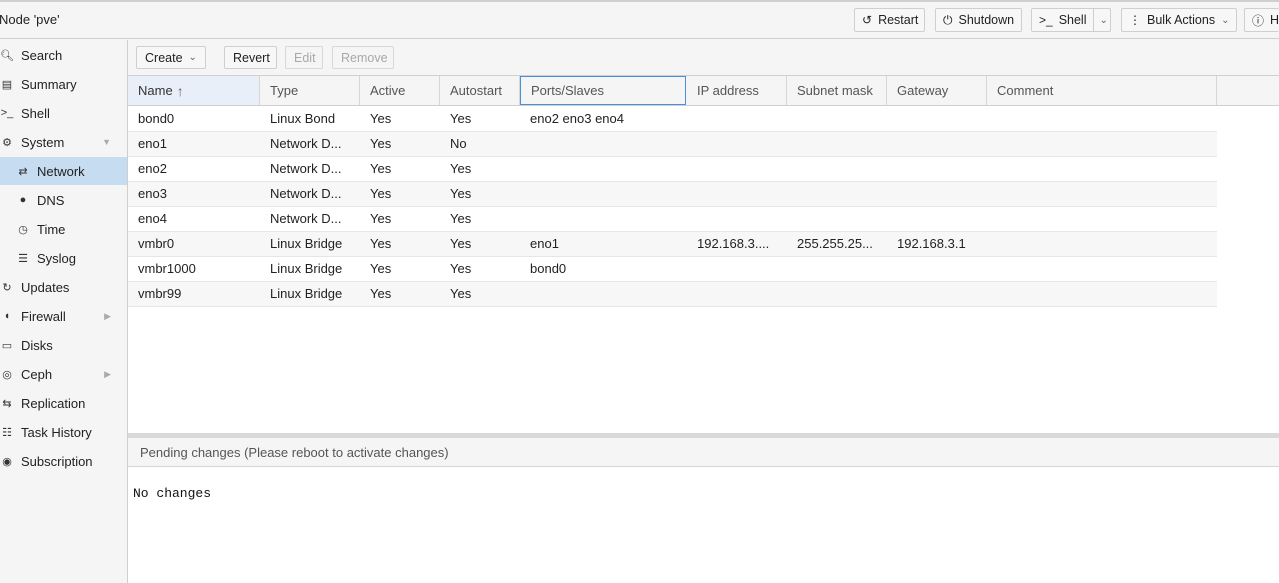 The height and width of the screenshot is (583, 1279). I want to click on gears-icon: ⚙, so click(7, 142).